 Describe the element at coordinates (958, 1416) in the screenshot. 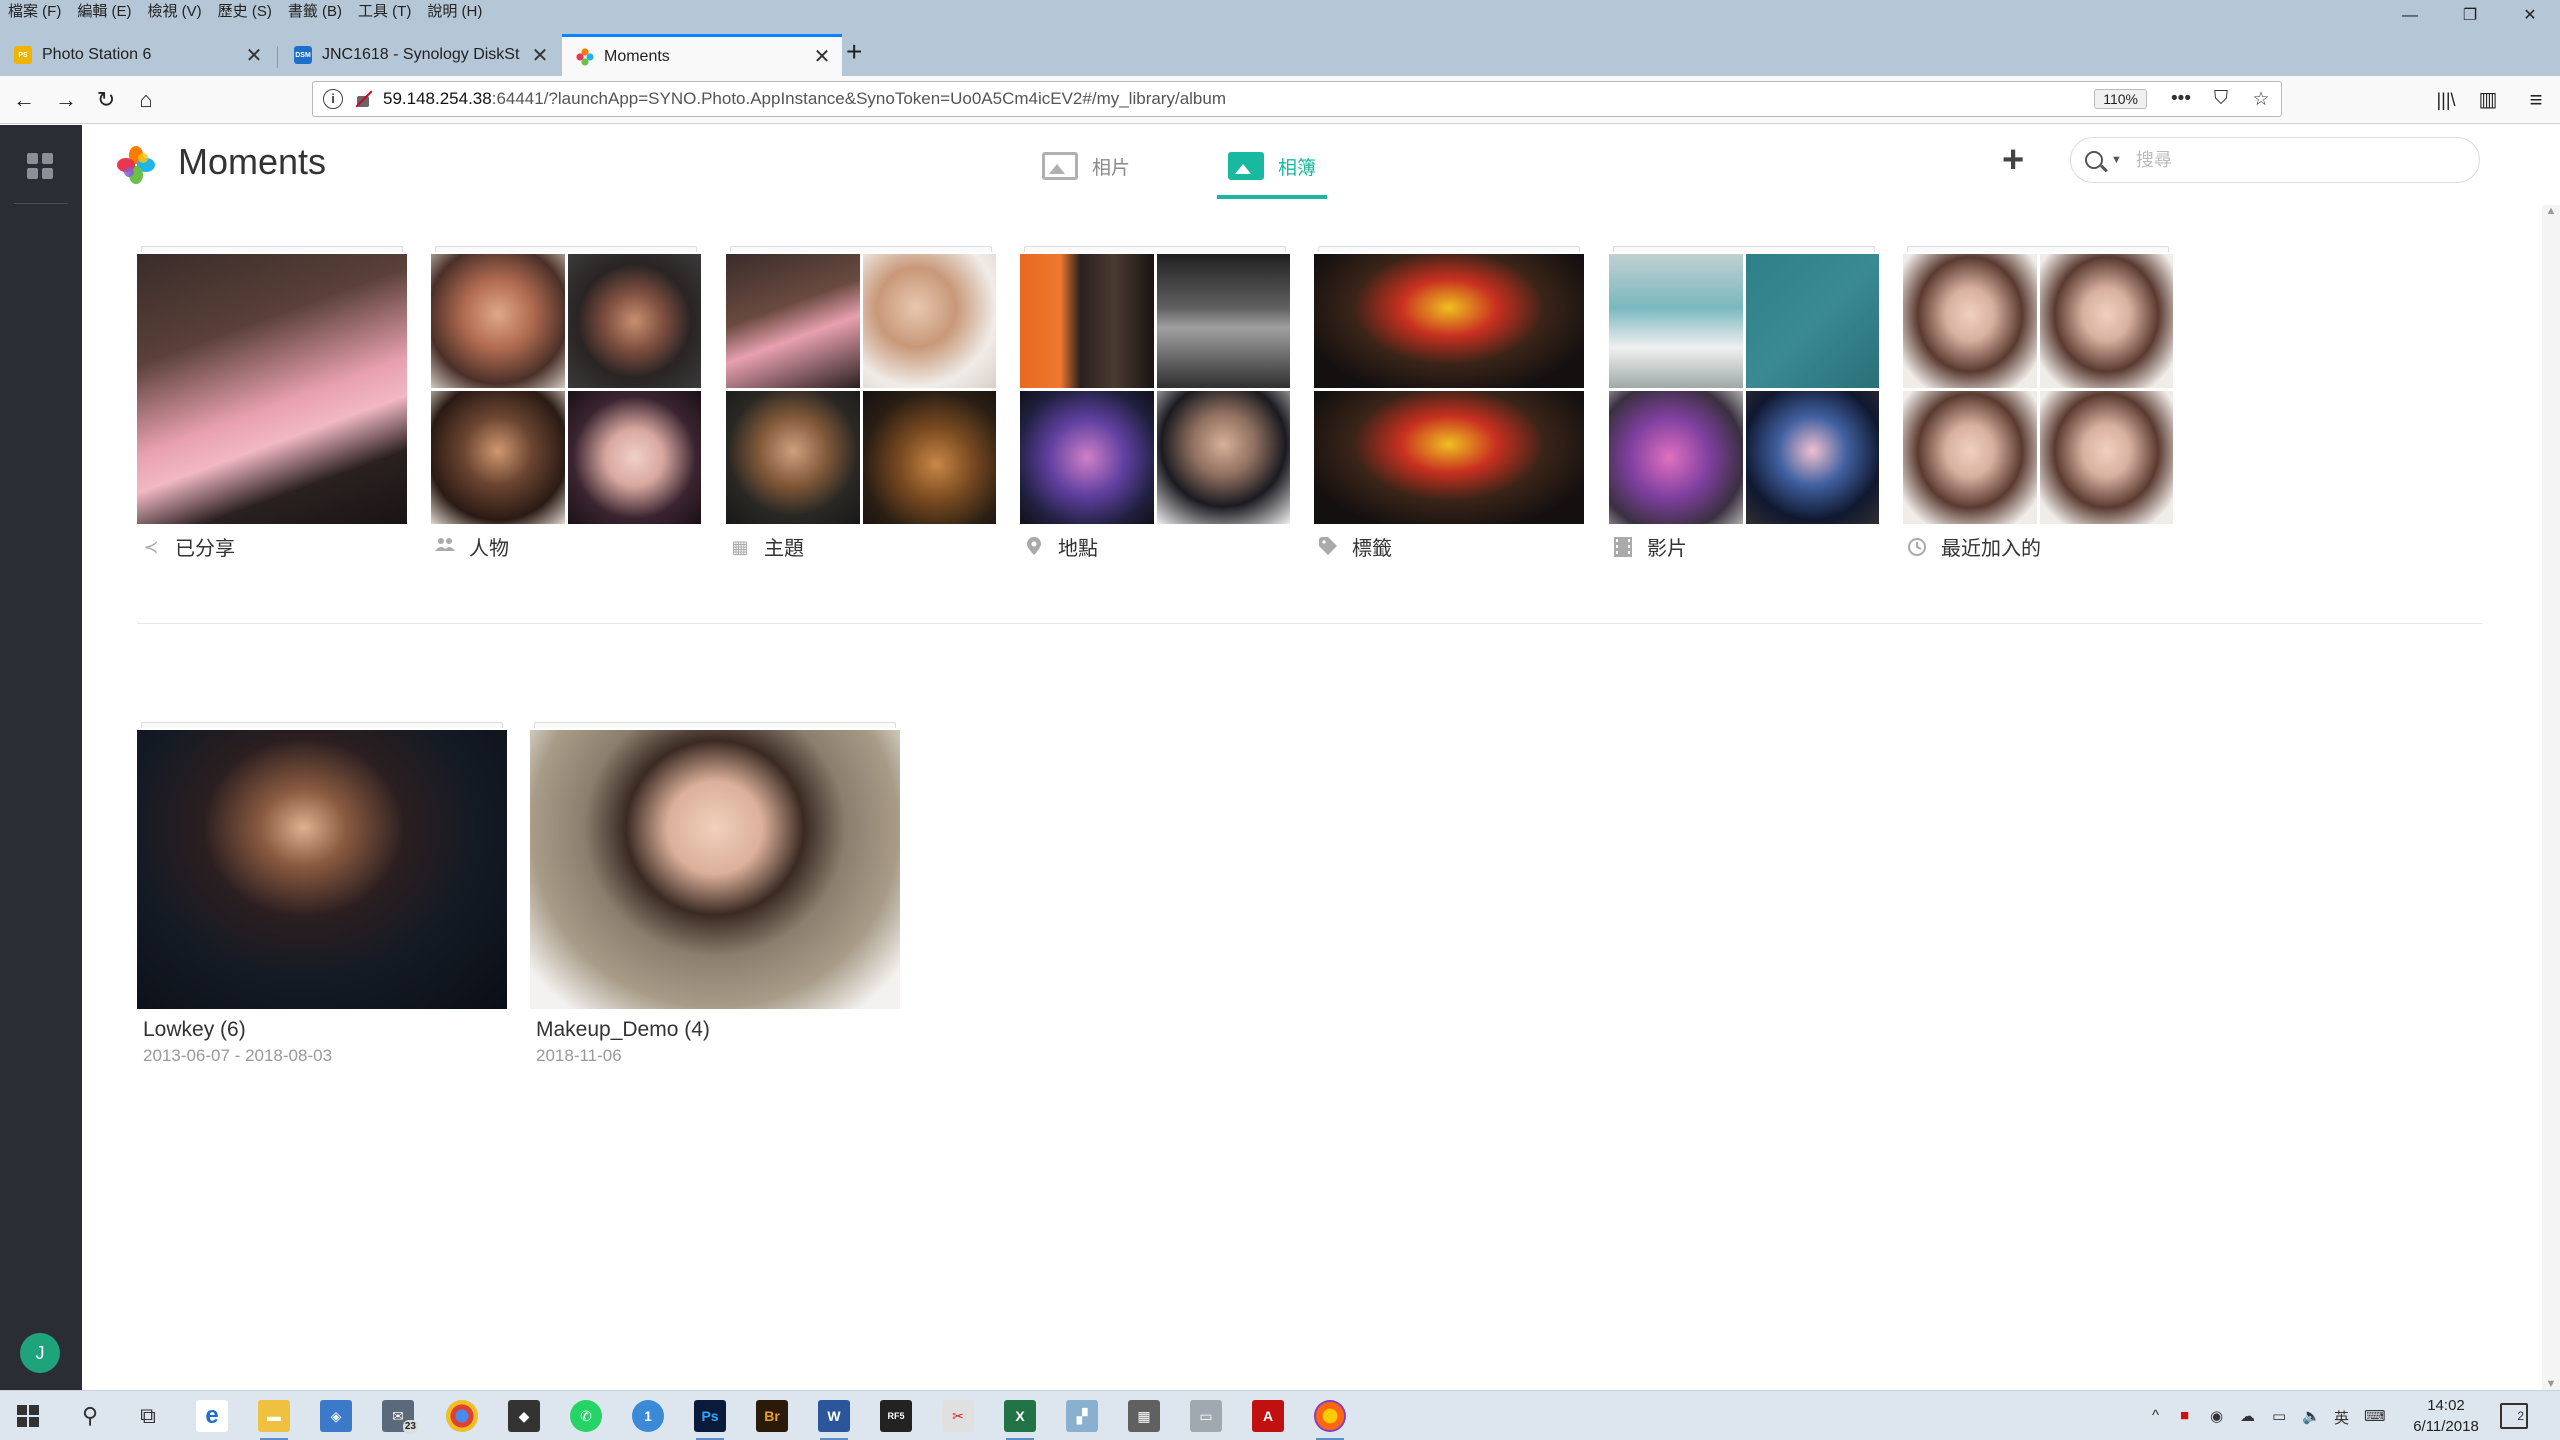

I see `cutting-app-icon: ✂` at that location.